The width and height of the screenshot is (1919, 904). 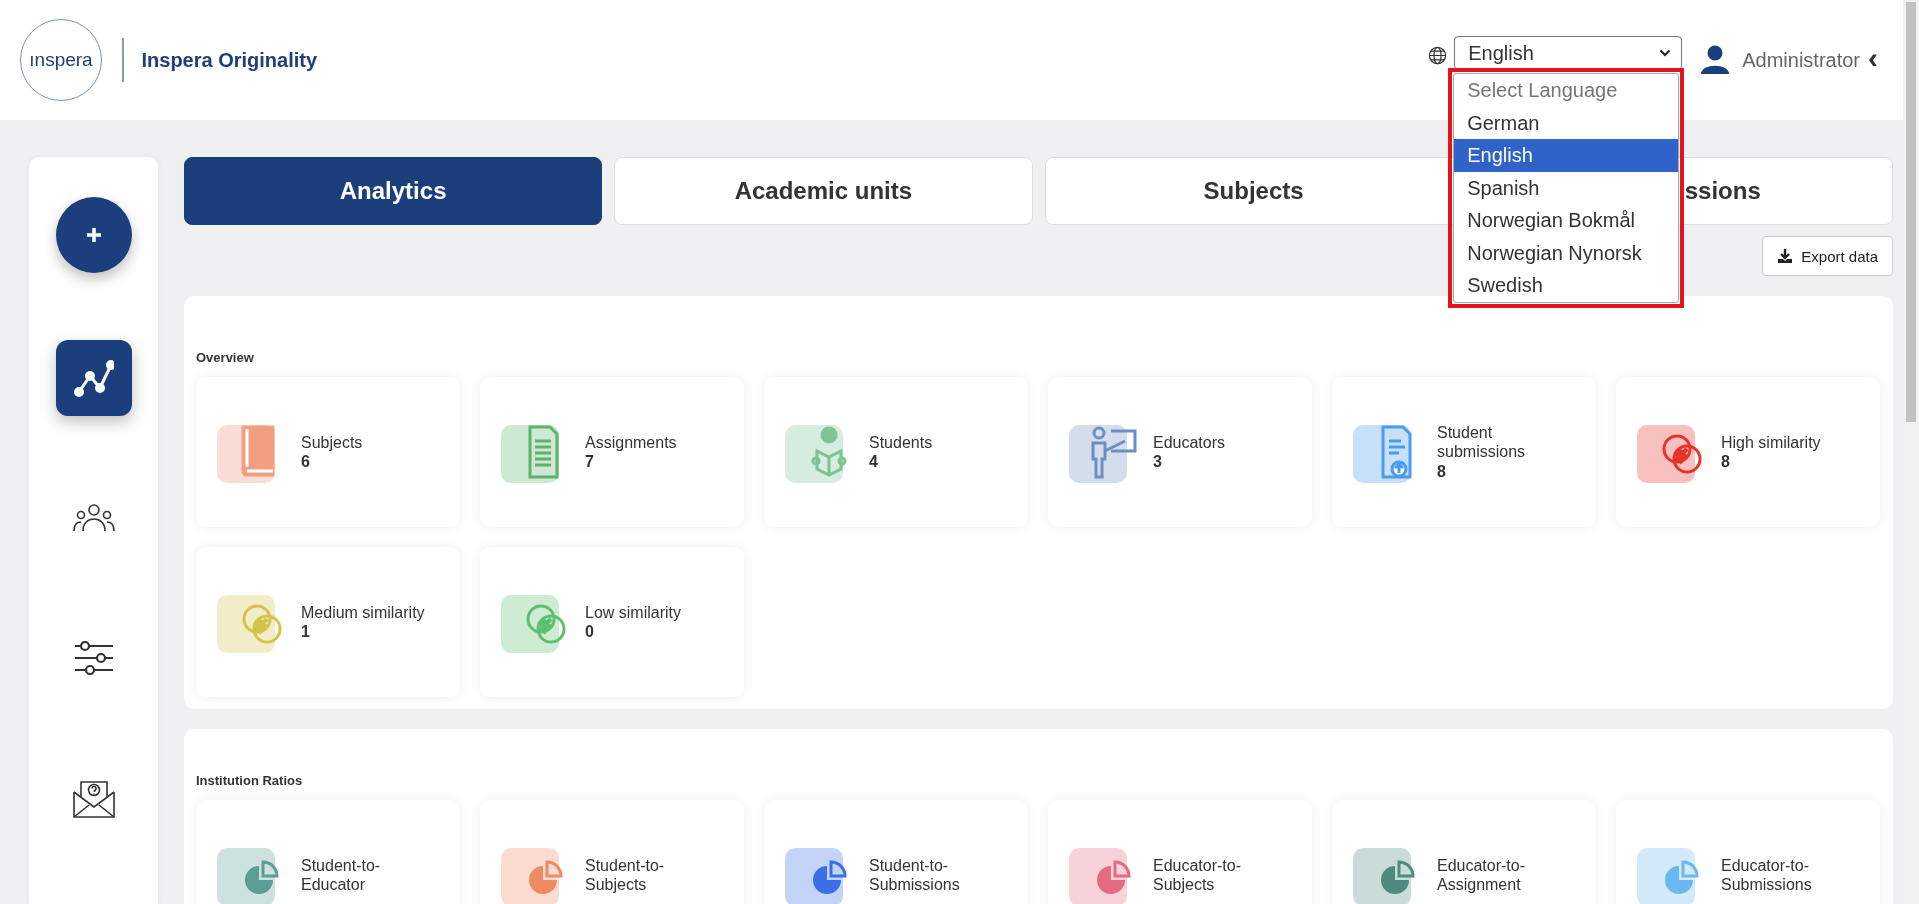 I want to click on app-title: Inspera Originality, so click(x=229, y=60).